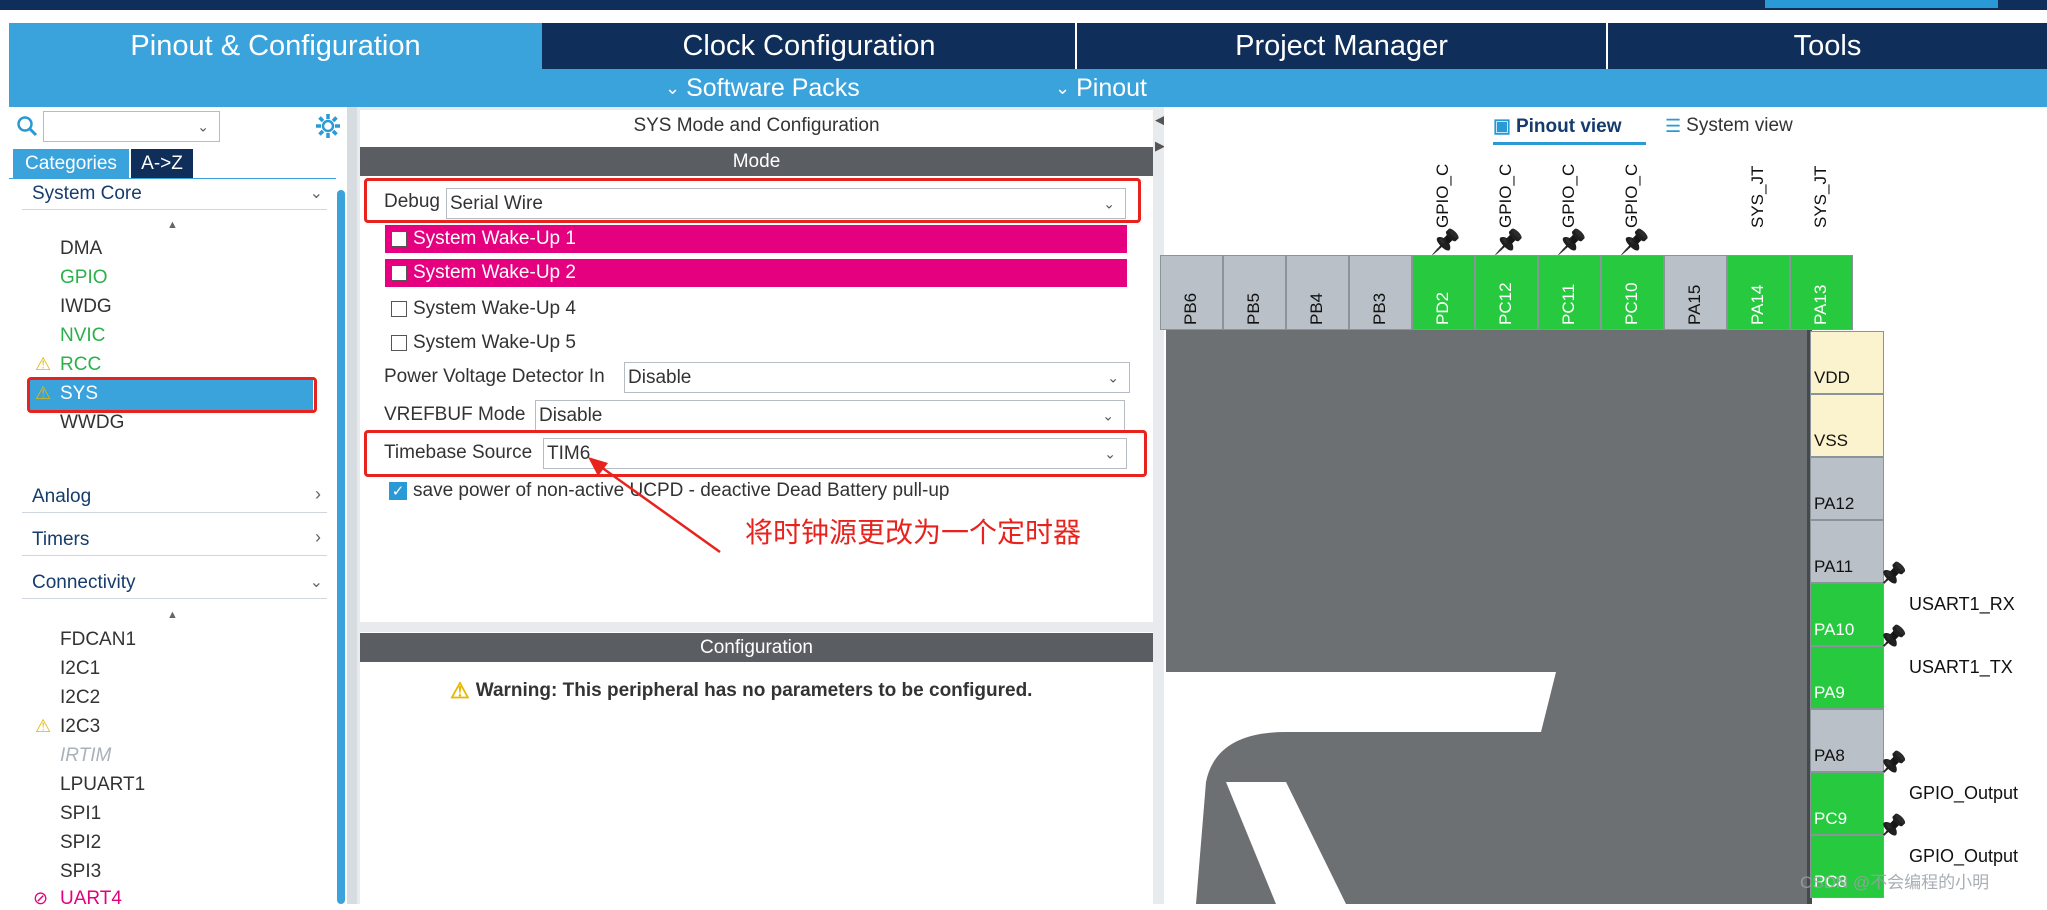 Image resolution: width=2047 pixels, height=910 pixels. What do you see at coordinates (1821, 248) in the screenshot?
I see `pin-pa13: PA13 SYS_JT` at bounding box center [1821, 248].